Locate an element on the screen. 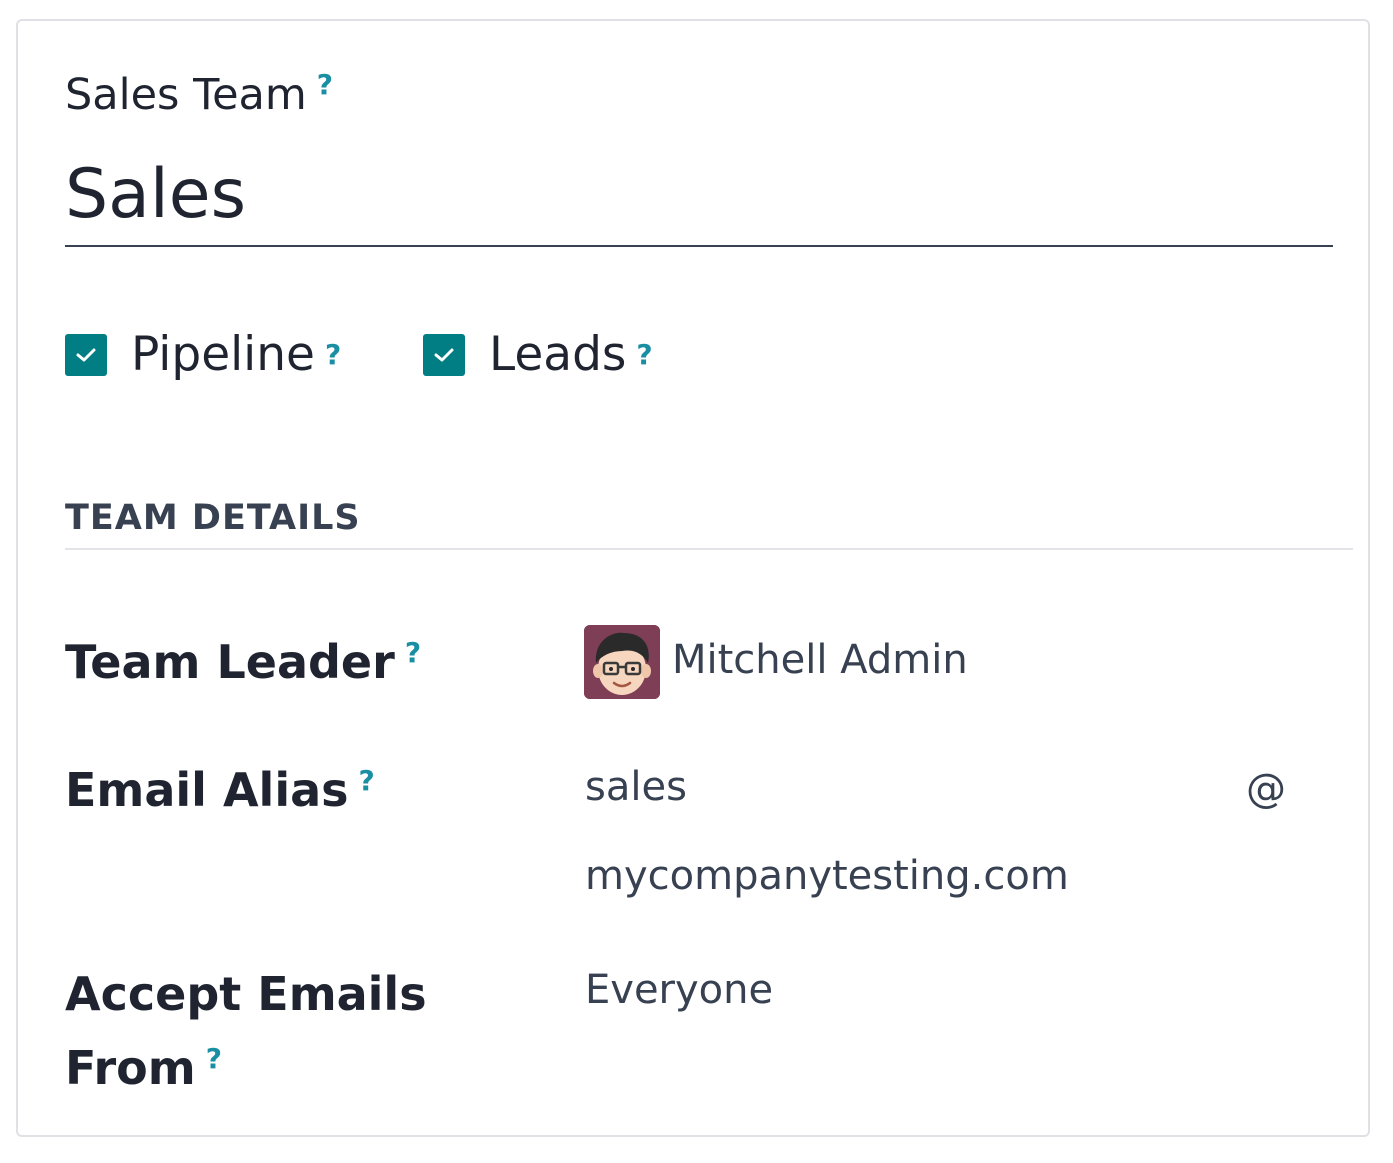 This screenshot has height=1163, width=1393. team-name-value: Sales is located at coordinates (155, 194).